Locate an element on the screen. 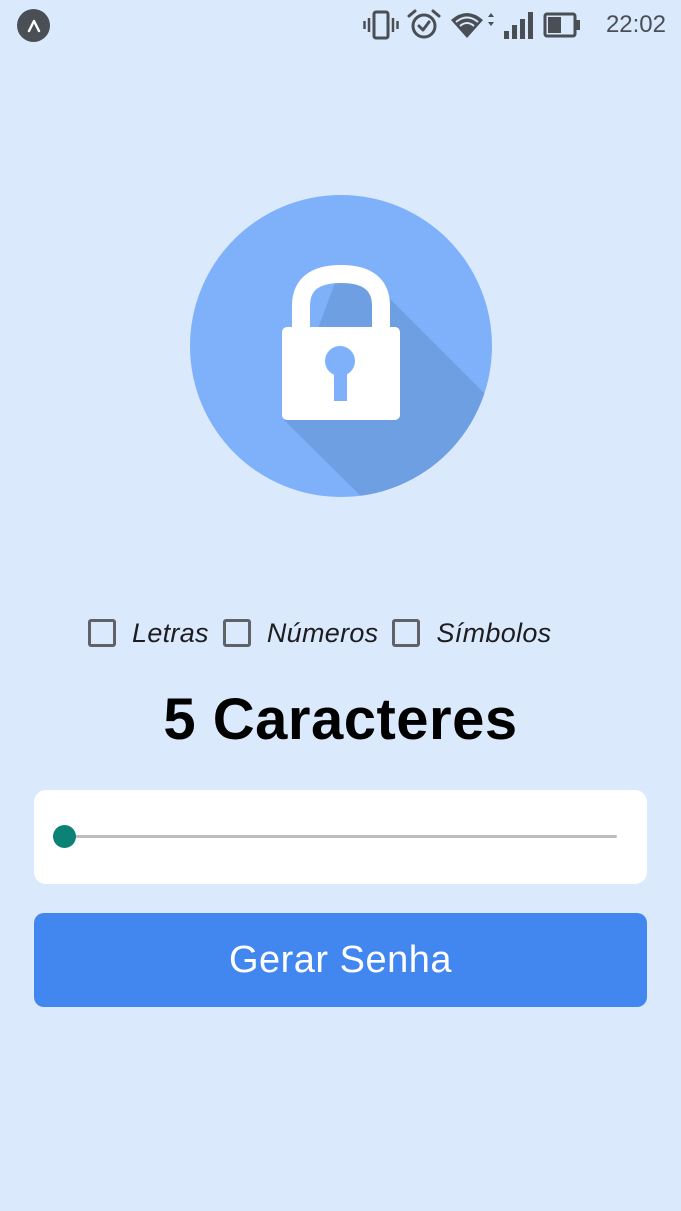  lock-icon is located at coordinates (341, 346).